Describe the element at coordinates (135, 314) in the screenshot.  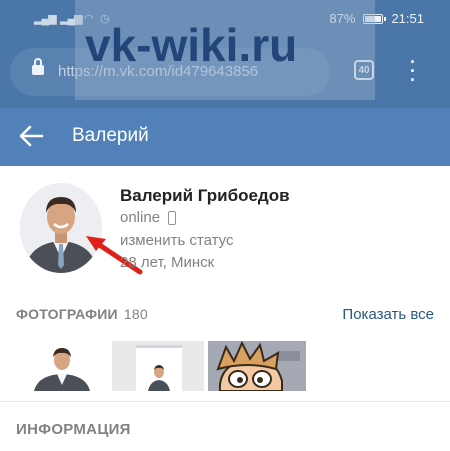
I see `photos-count: 180` at that location.